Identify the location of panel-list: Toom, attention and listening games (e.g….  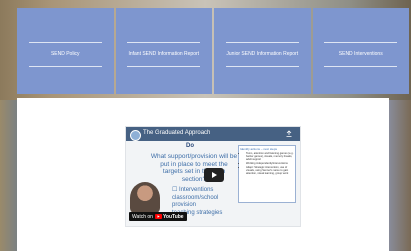
(270, 163).